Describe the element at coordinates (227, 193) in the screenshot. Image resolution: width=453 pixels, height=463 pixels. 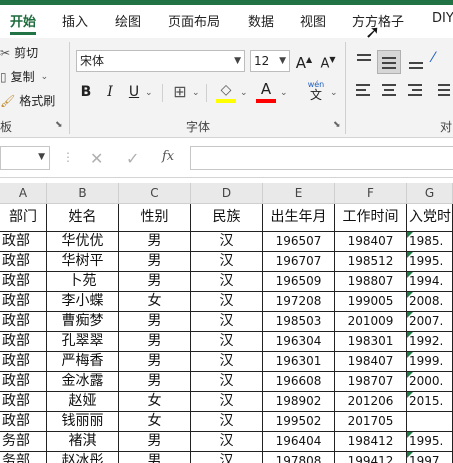
I see `column-header-d: D` at that location.